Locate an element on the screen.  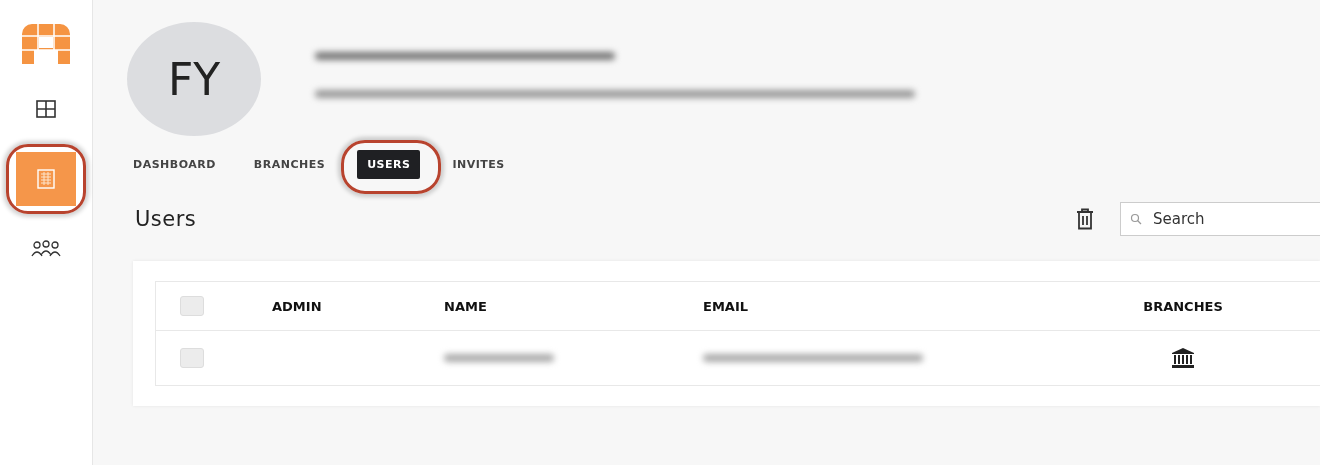
tab: INVITES is located at coordinates (478, 164).